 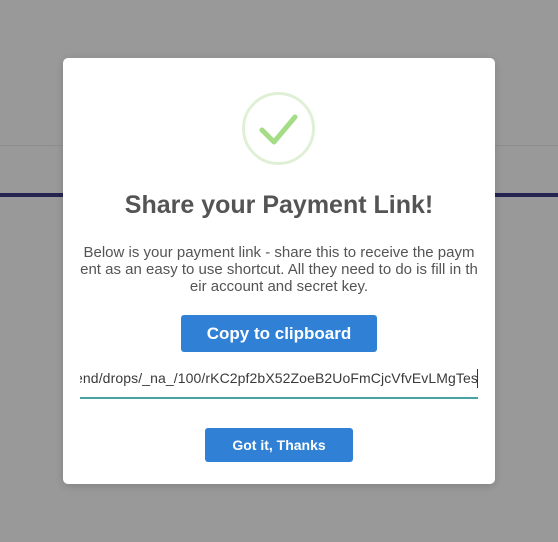 What do you see at coordinates (279, 333) in the screenshot?
I see `copy-to-clipboard-button: Copy to clipboard` at bounding box center [279, 333].